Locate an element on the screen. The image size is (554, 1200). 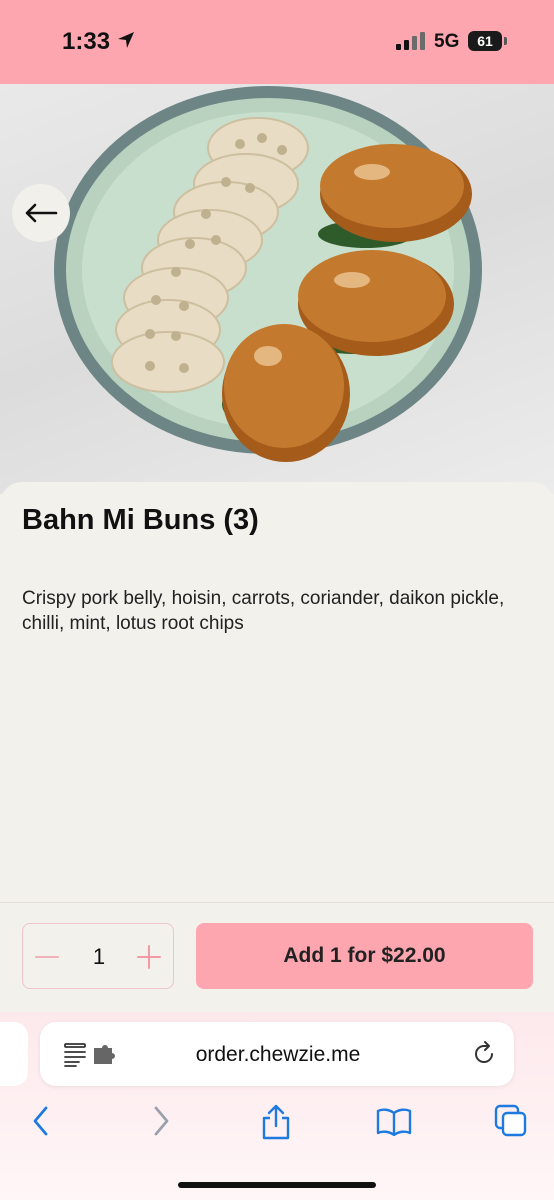
reload-icon is located at coordinates (484, 1056).